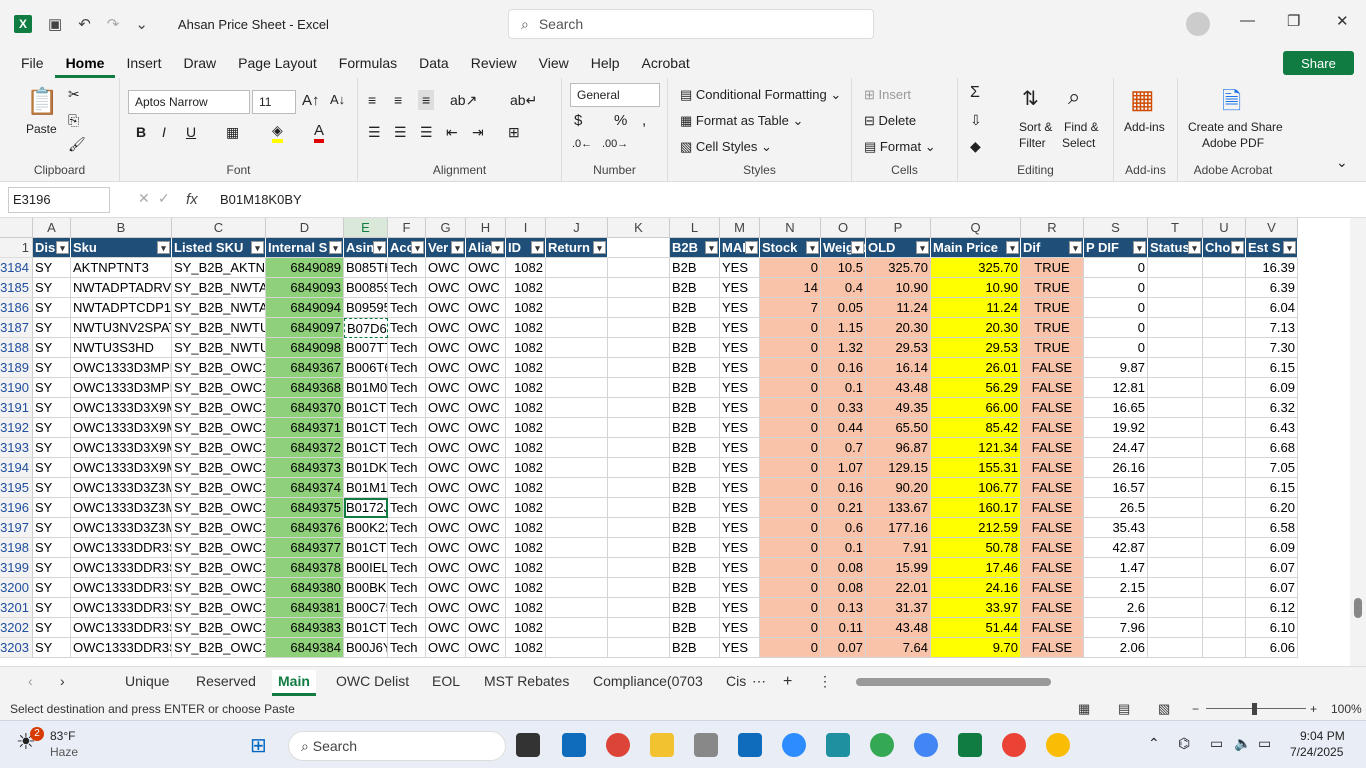 The width and height of the screenshot is (1366, 768). What do you see at coordinates (305, 228) in the screenshot?
I see `column-header-d: D` at bounding box center [305, 228].